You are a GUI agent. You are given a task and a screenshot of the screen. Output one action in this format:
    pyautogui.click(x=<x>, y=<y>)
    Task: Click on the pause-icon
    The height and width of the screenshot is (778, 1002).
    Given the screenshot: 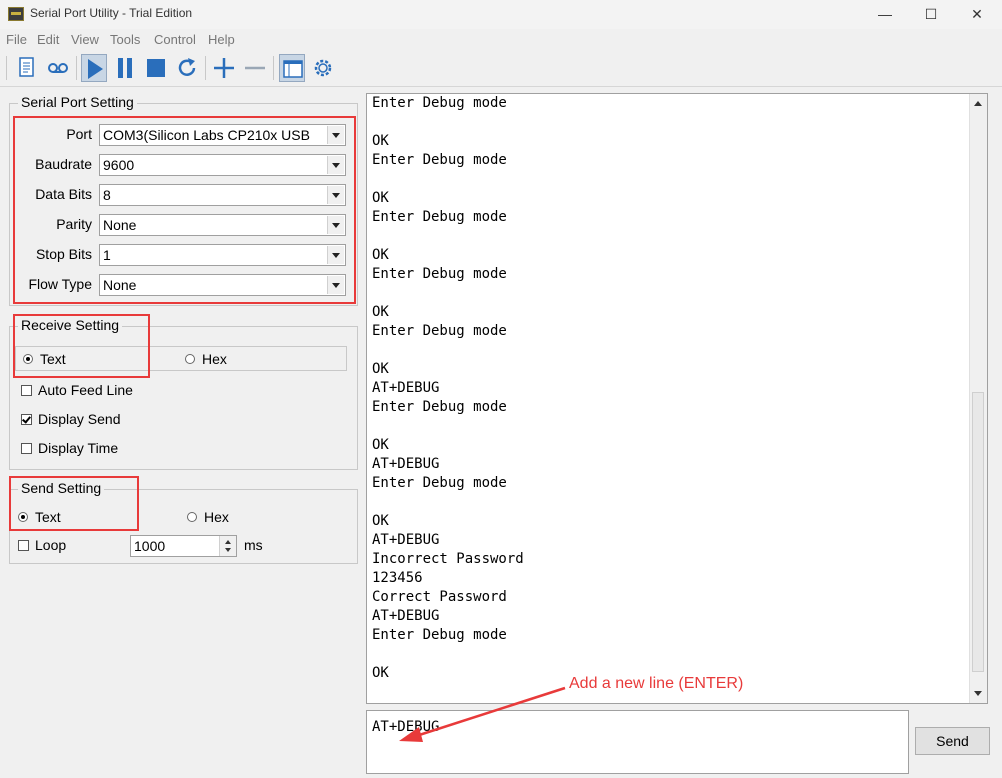 What is the action you would take?
    pyautogui.click(x=125, y=68)
    